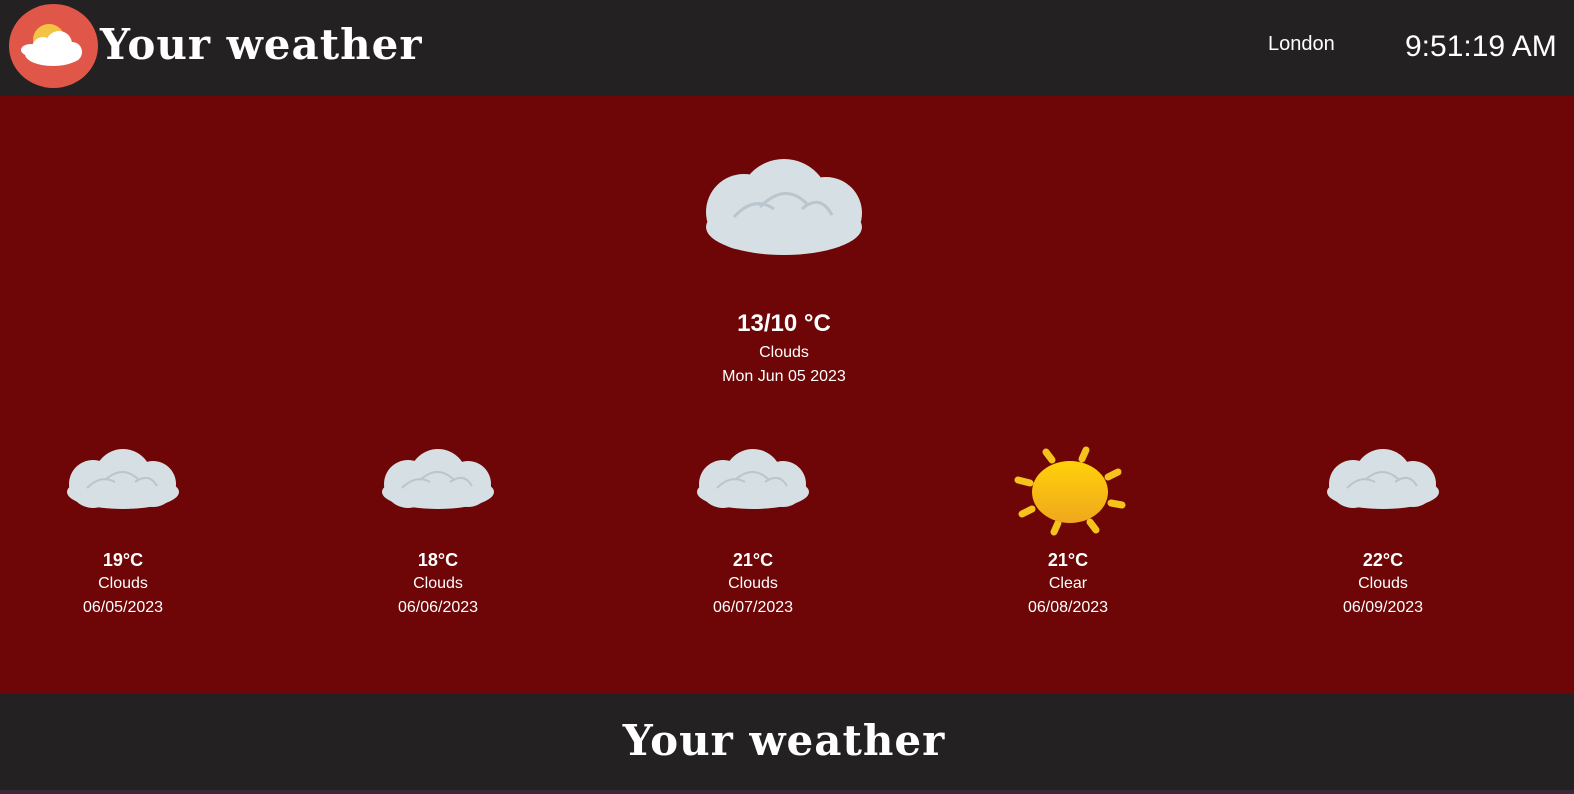 The image size is (1574, 794). I want to click on footer-title: Your weather, so click(784, 740).